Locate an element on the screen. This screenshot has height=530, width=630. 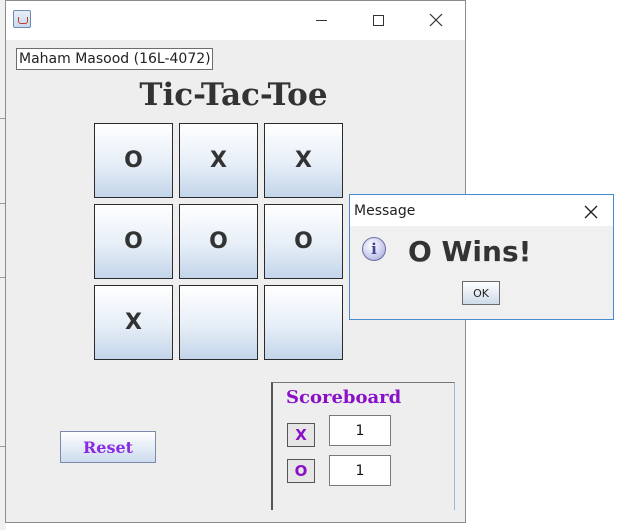
scoreboard-panel: Scoreboard X 1 O 1 is located at coordinates (363, 446).